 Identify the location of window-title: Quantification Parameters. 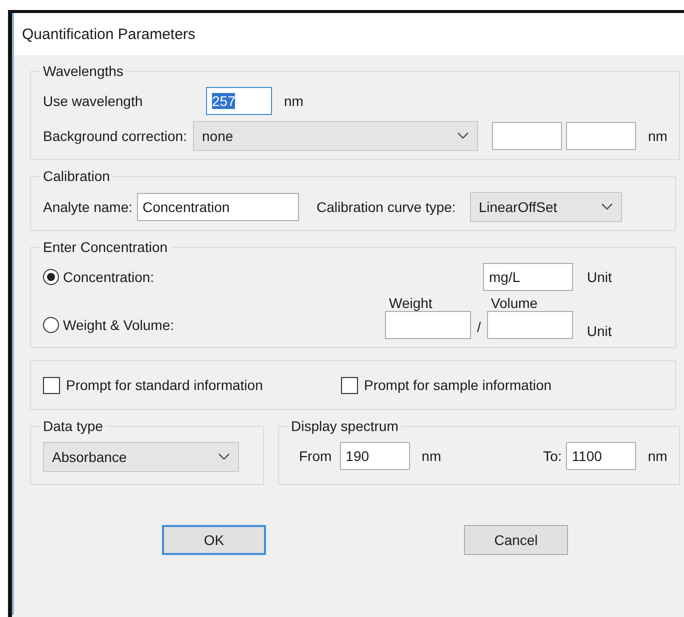
(109, 34).